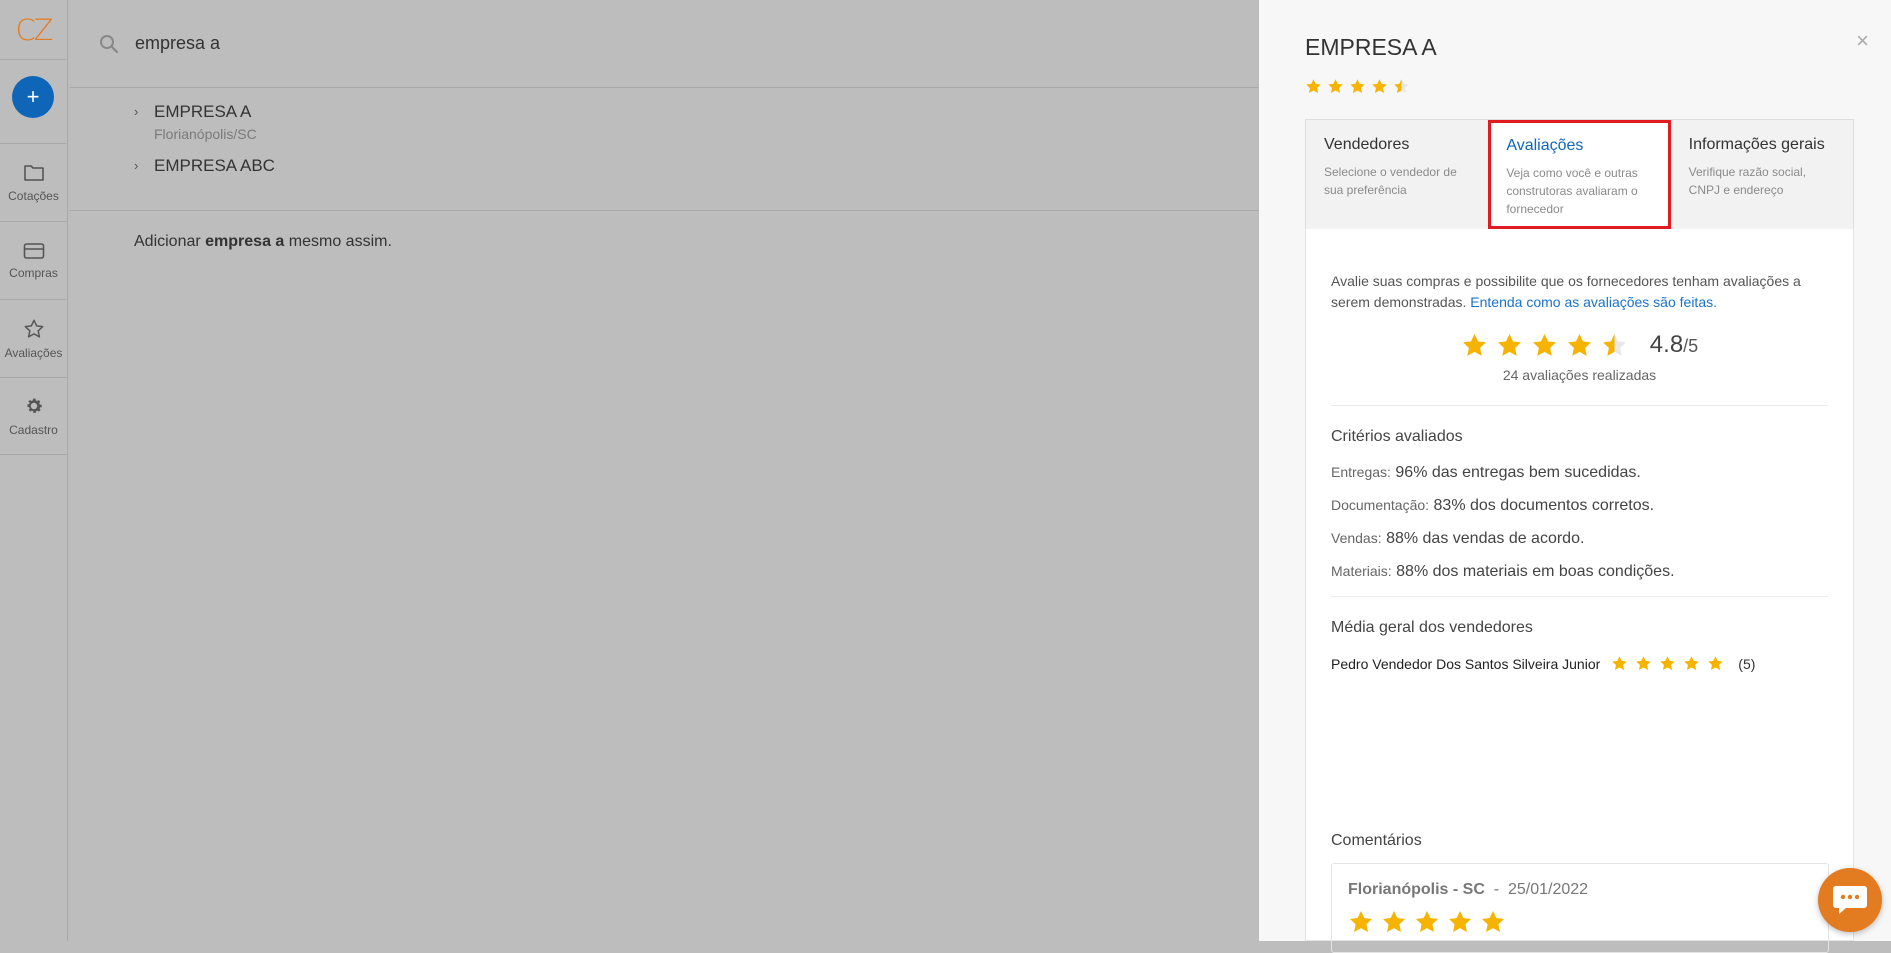  I want to click on chat-bubble-icon, so click(1850, 900).